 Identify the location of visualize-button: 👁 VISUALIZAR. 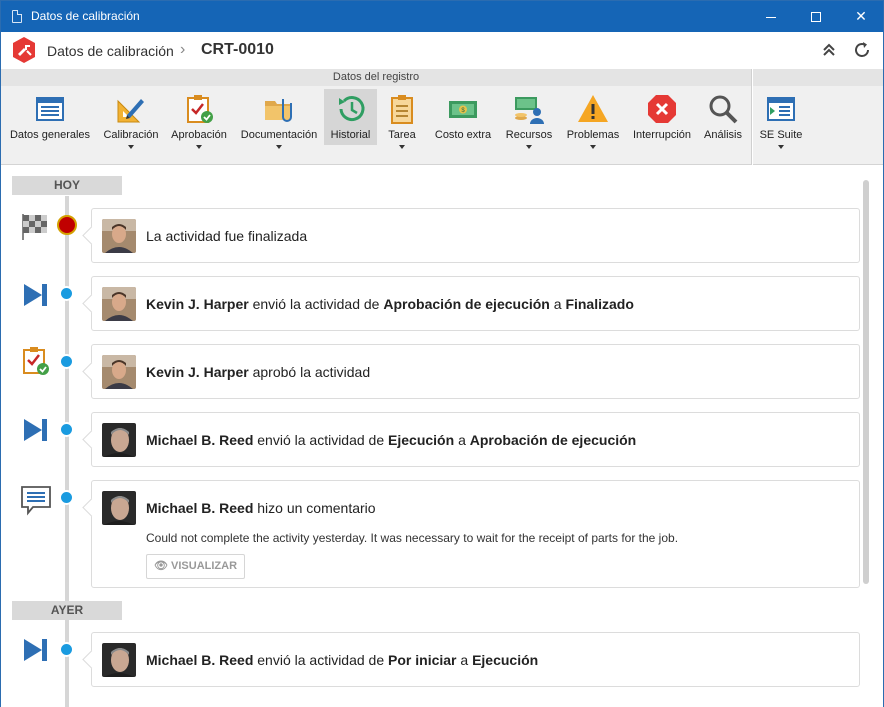
(195, 566).